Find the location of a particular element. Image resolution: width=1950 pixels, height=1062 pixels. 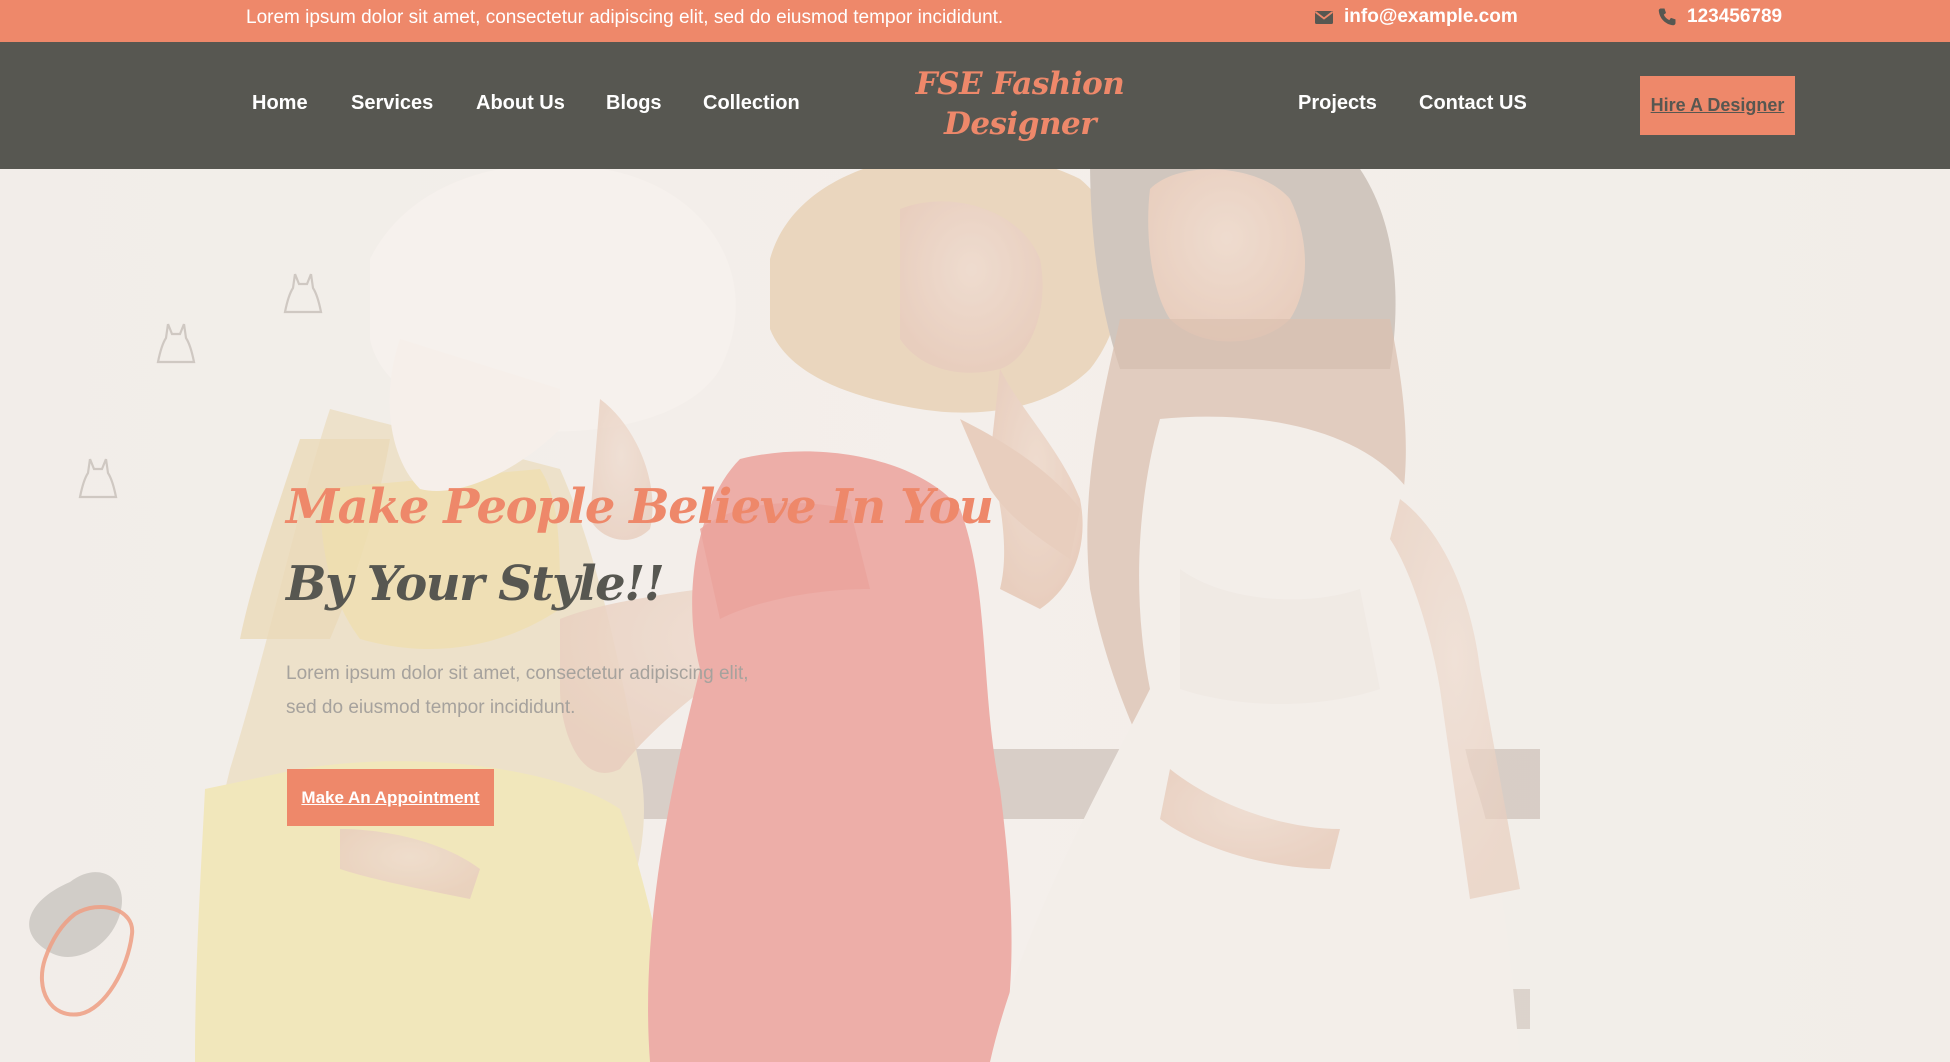

nav-contact-us: Contact US is located at coordinates (1473, 103).